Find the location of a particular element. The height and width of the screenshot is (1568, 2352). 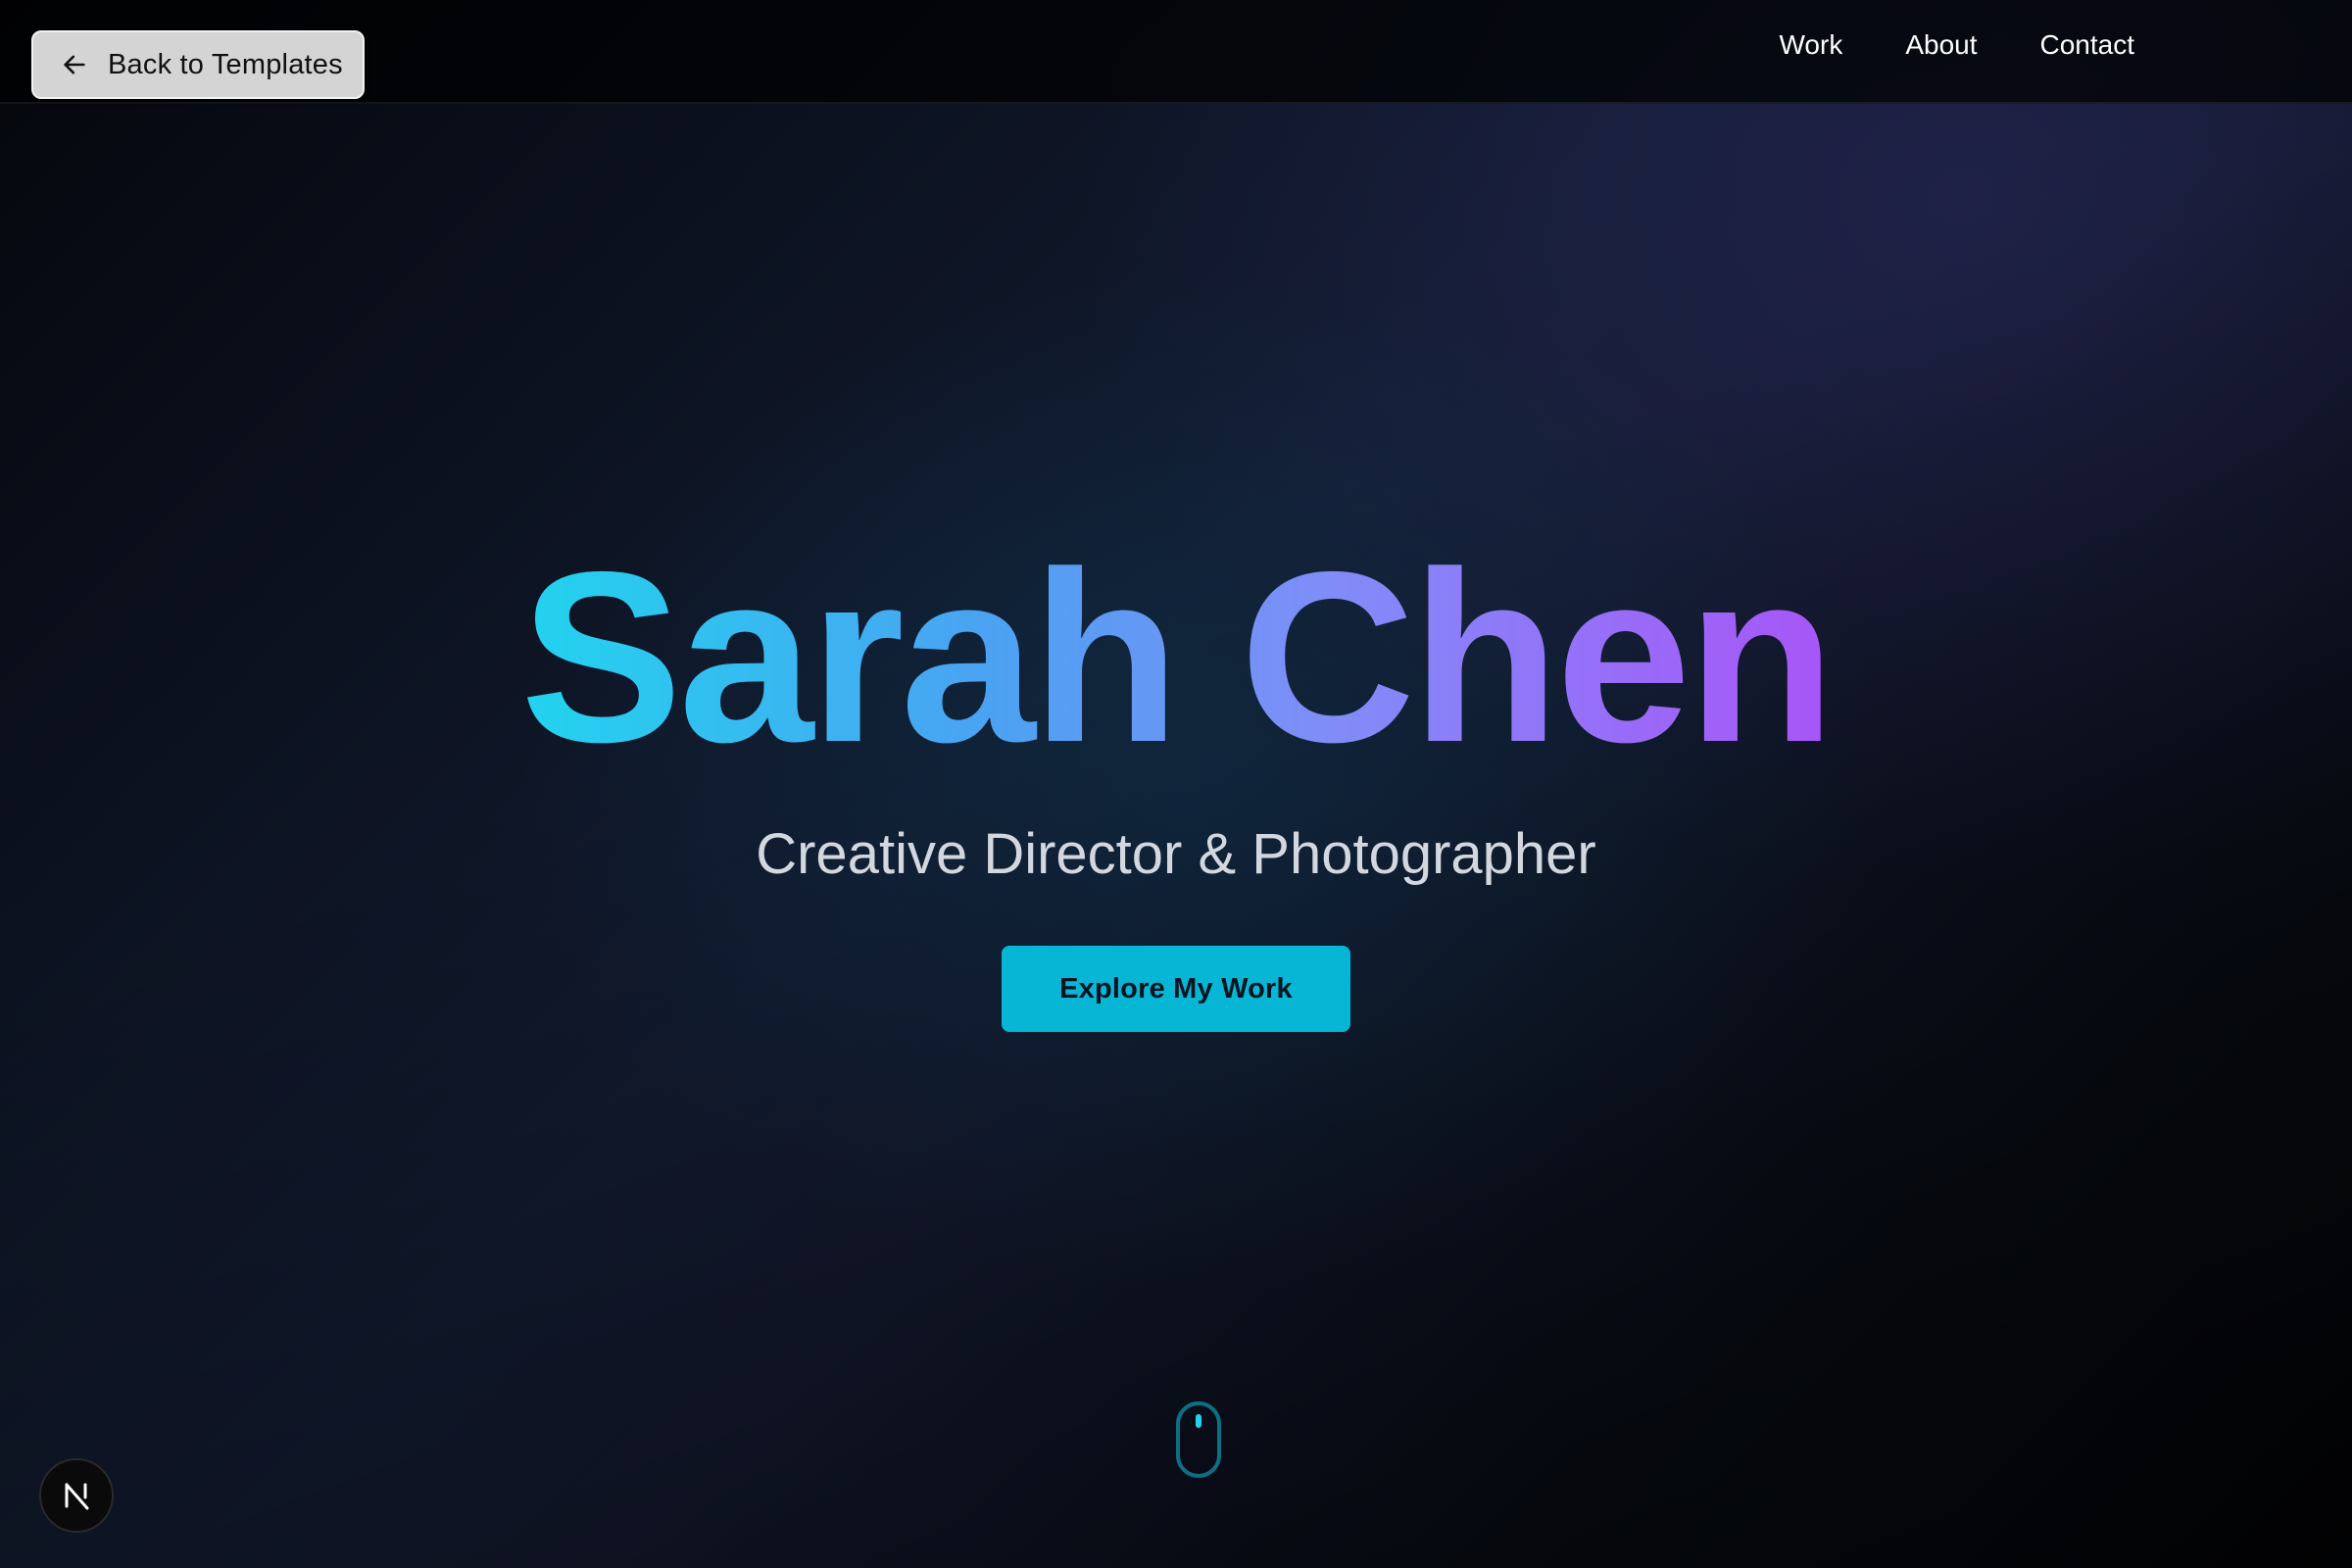

main-nav: Work About Contact is located at coordinates (1957, 45).